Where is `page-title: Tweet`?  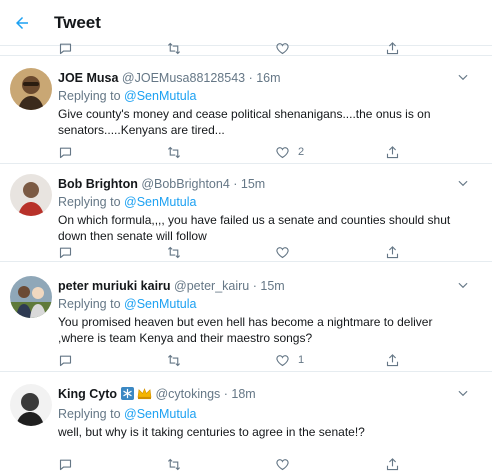 page-title: Tweet is located at coordinates (77, 22).